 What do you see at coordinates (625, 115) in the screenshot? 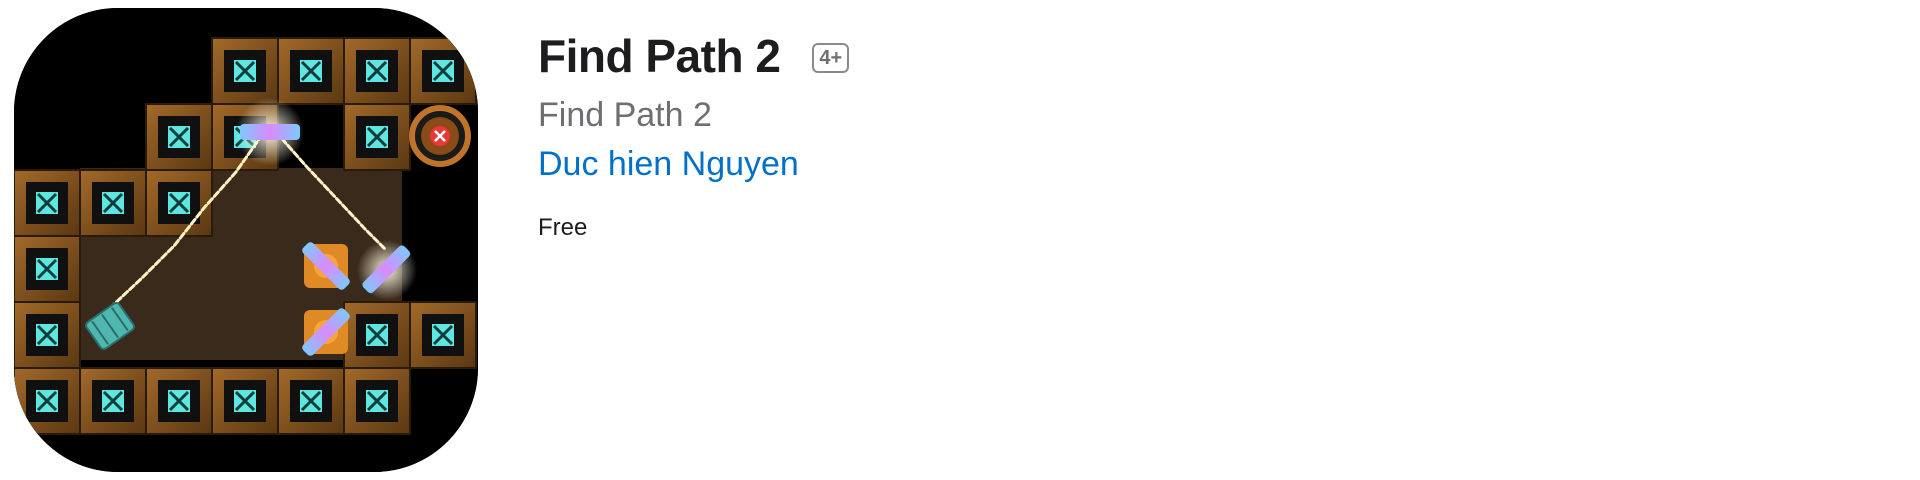
I see `app-subtitle: Find Path 2` at bounding box center [625, 115].